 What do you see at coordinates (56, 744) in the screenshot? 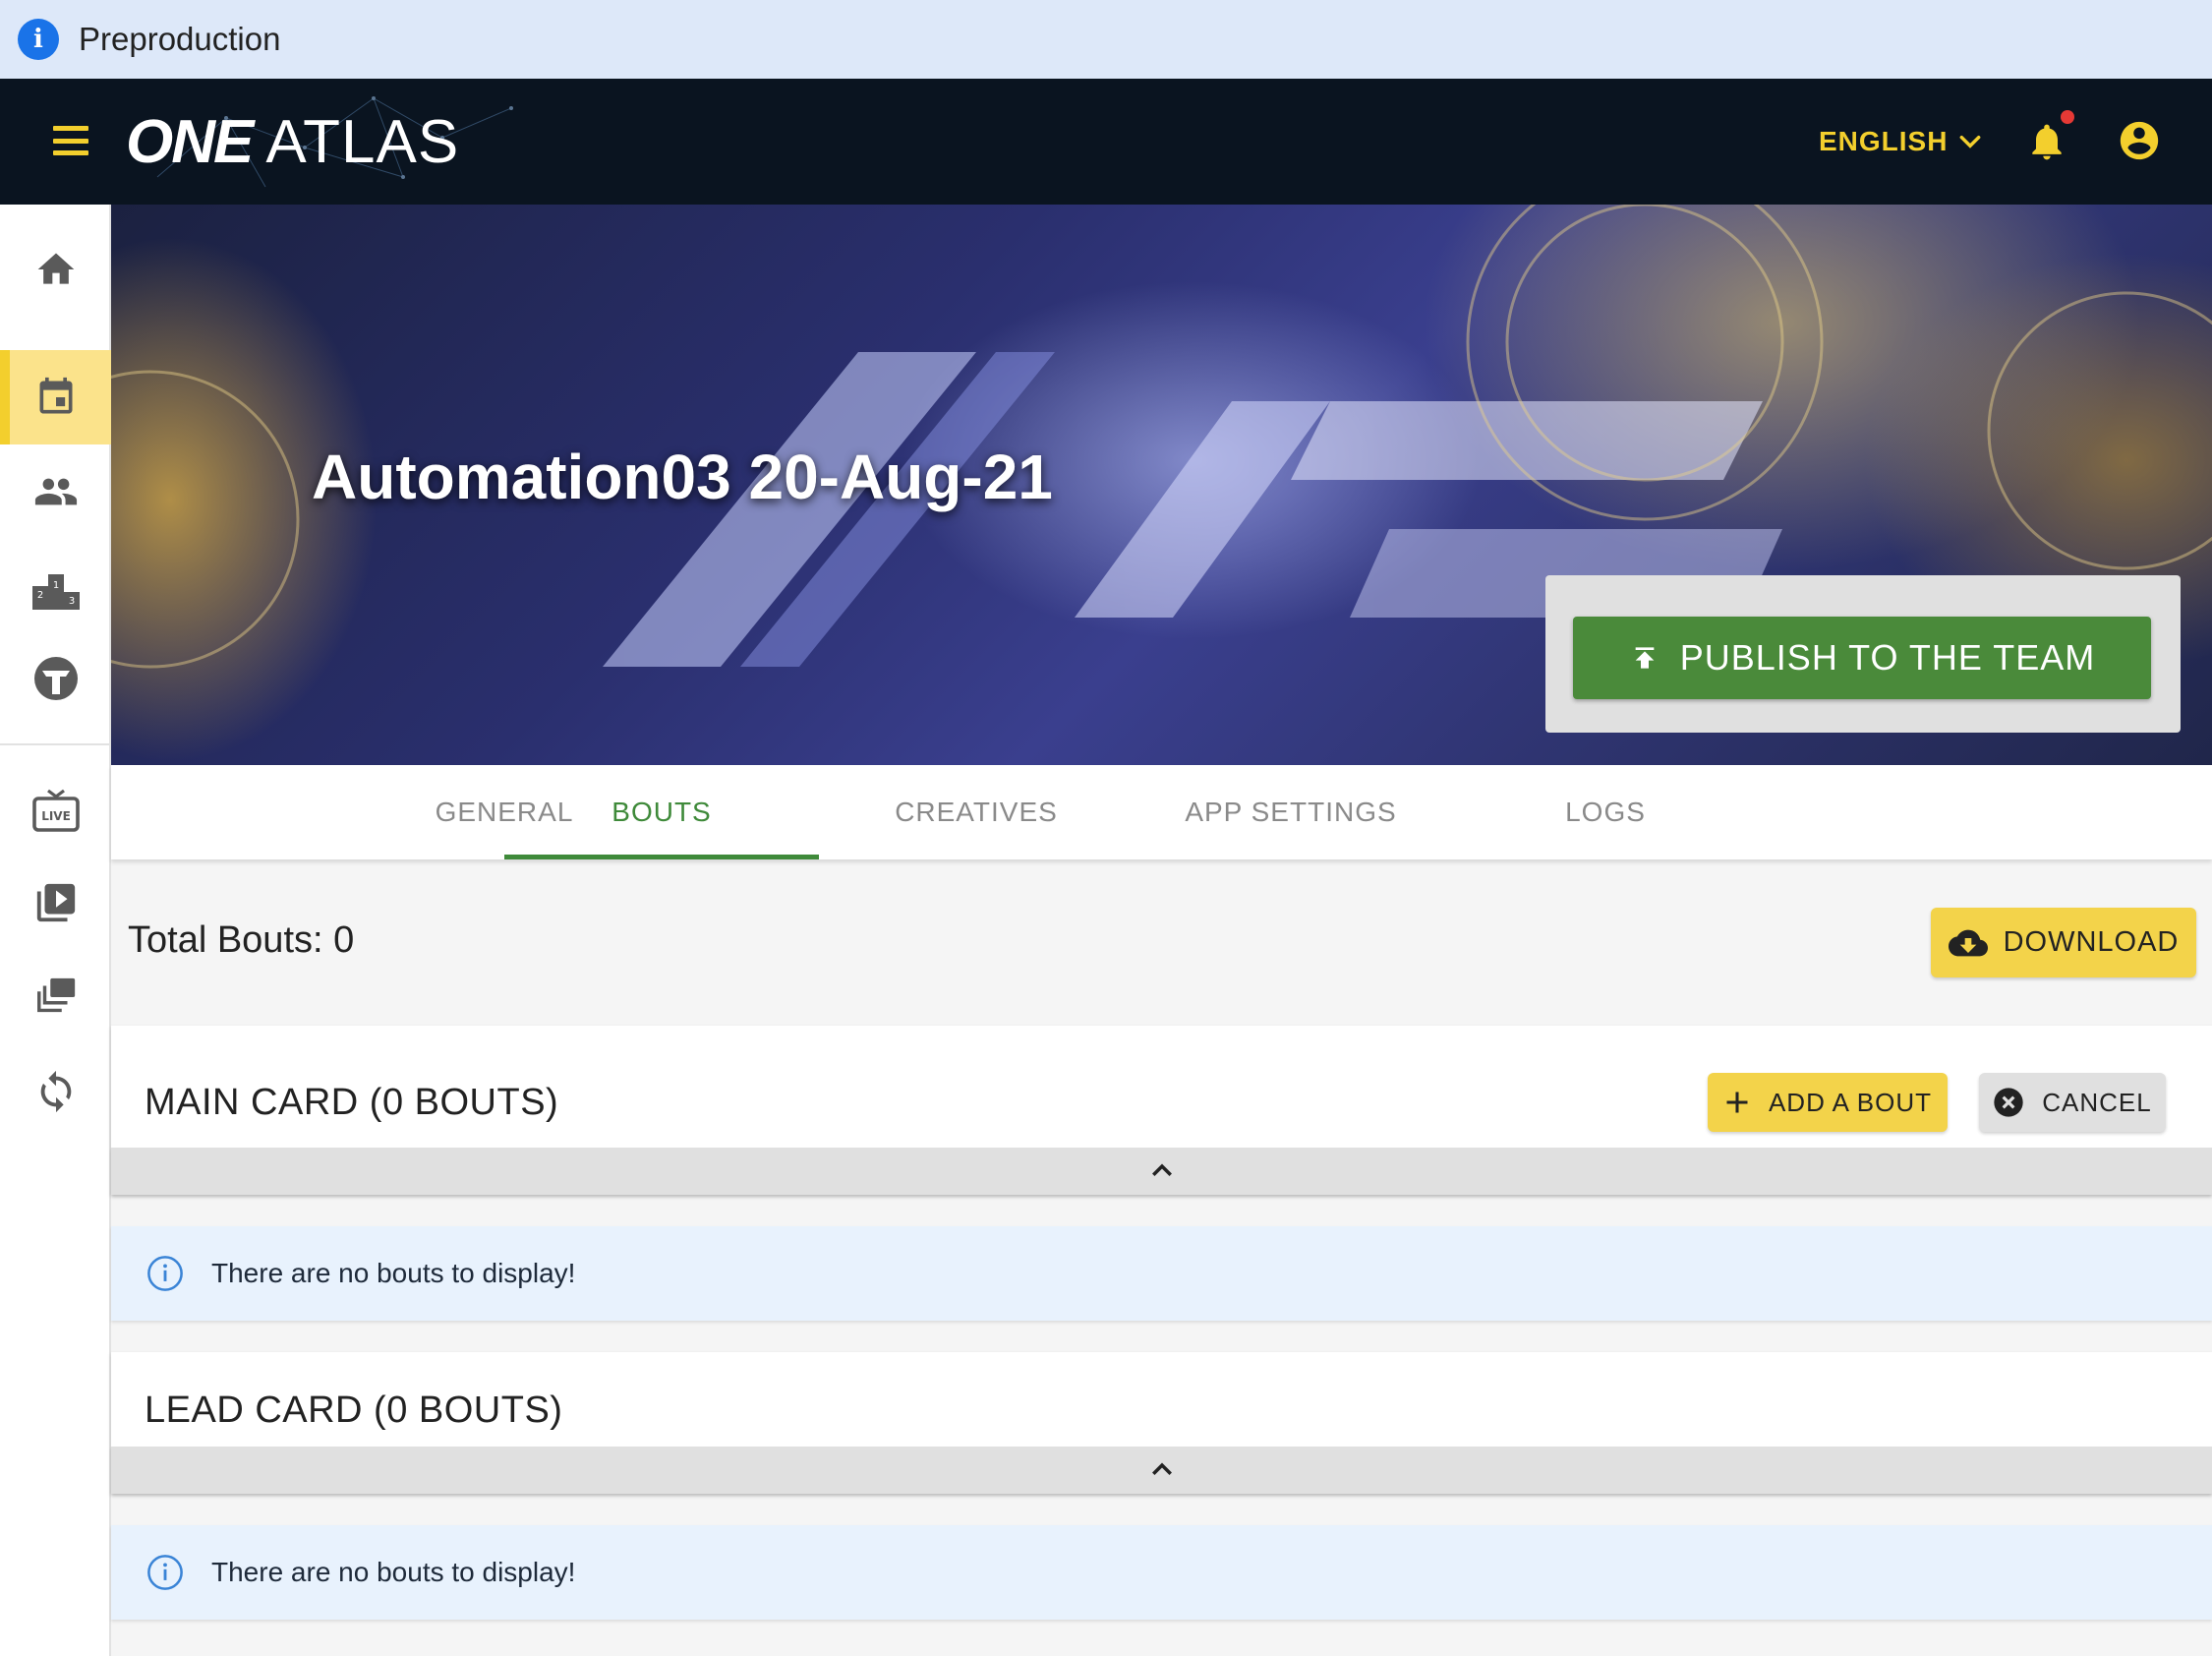
I see `sidebar-divider` at bounding box center [56, 744].